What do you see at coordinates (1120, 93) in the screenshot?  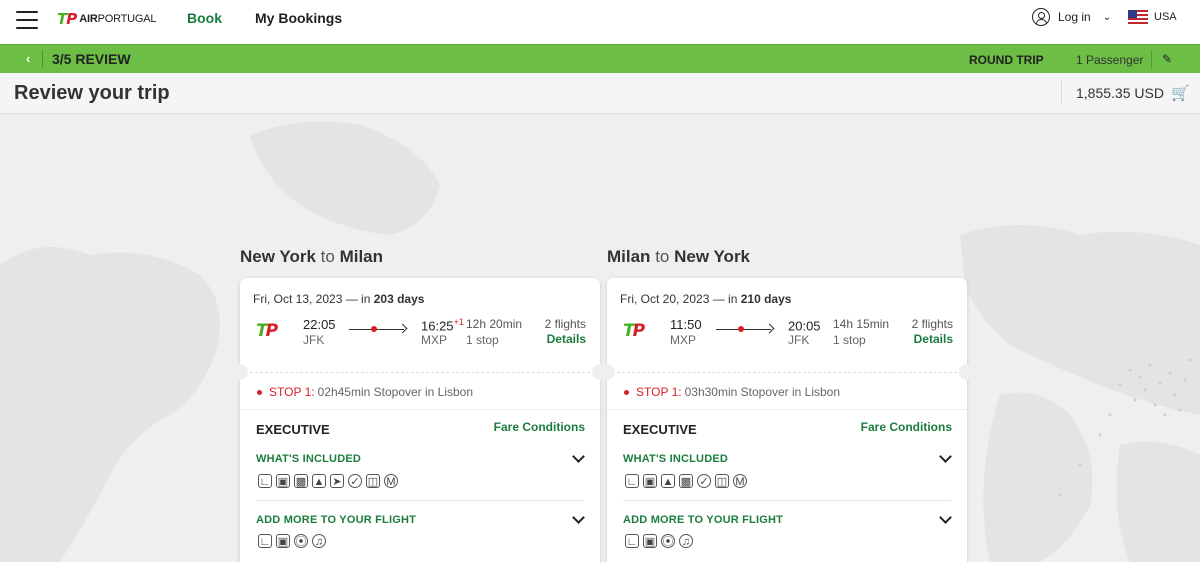 I see `total-price: 1,855.35 USD` at bounding box center [1120, 93].